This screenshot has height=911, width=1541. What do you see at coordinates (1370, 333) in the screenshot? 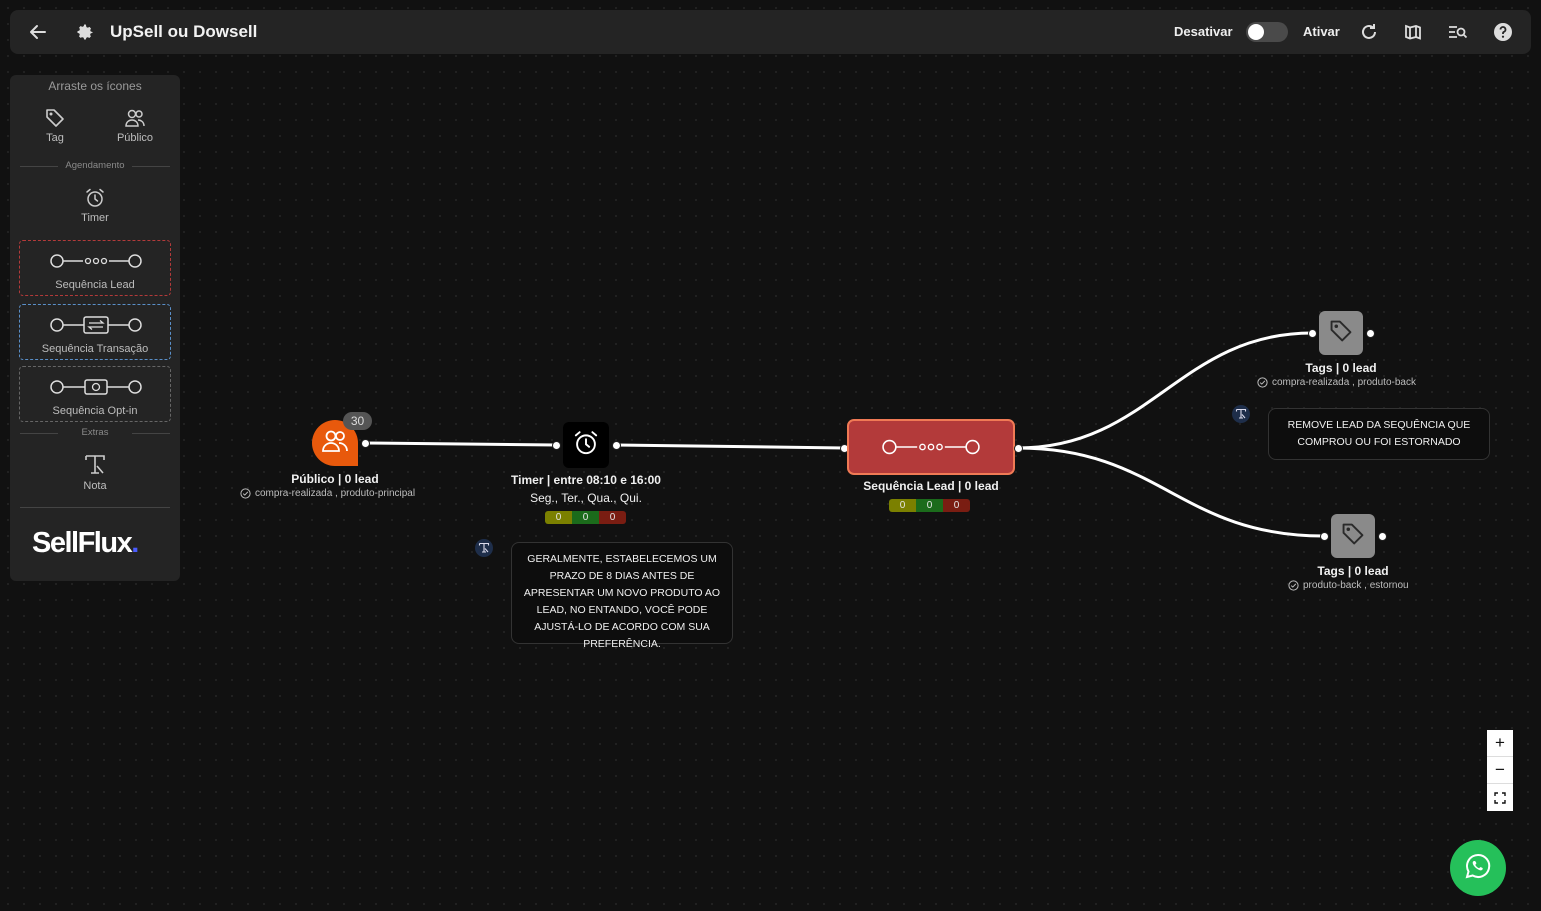
I see `tags-top-output-port` at bounding box center [1370, 333].